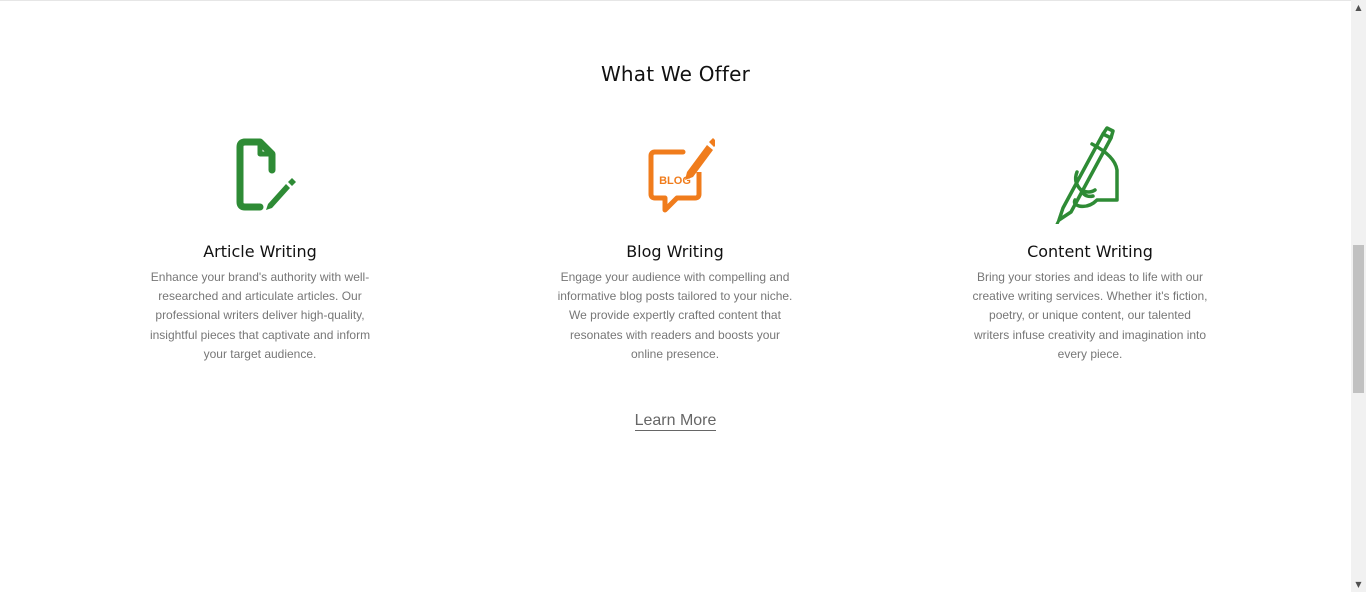  I want to click on scrollbar-thumb, so click(1358, 319).